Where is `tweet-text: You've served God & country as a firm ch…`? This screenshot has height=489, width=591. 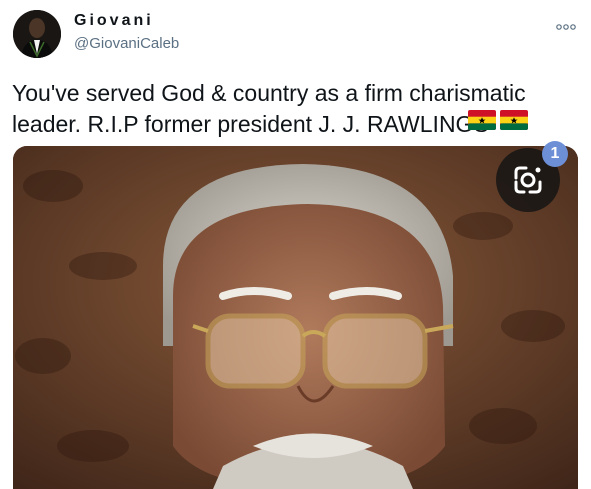
tweet-text: You've served God & country as a firm ch… is located at coordinates (269, 108).